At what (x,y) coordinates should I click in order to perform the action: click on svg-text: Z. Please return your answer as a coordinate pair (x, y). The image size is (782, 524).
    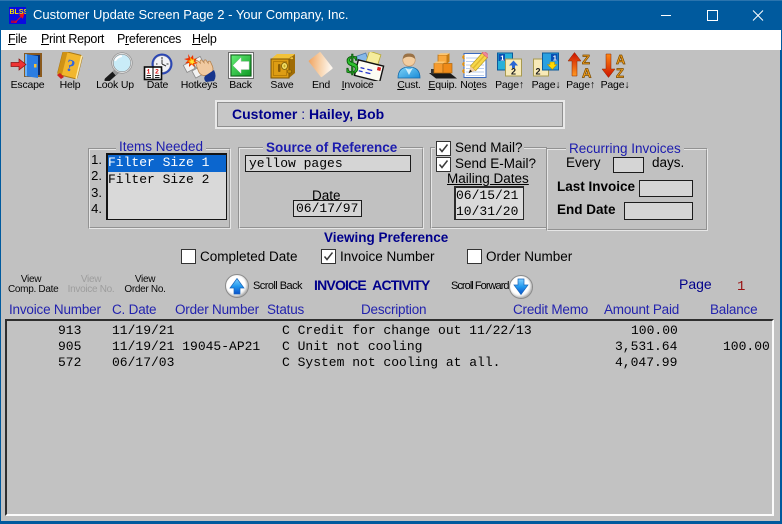
    Looking at the image, I should click on (620, 72).